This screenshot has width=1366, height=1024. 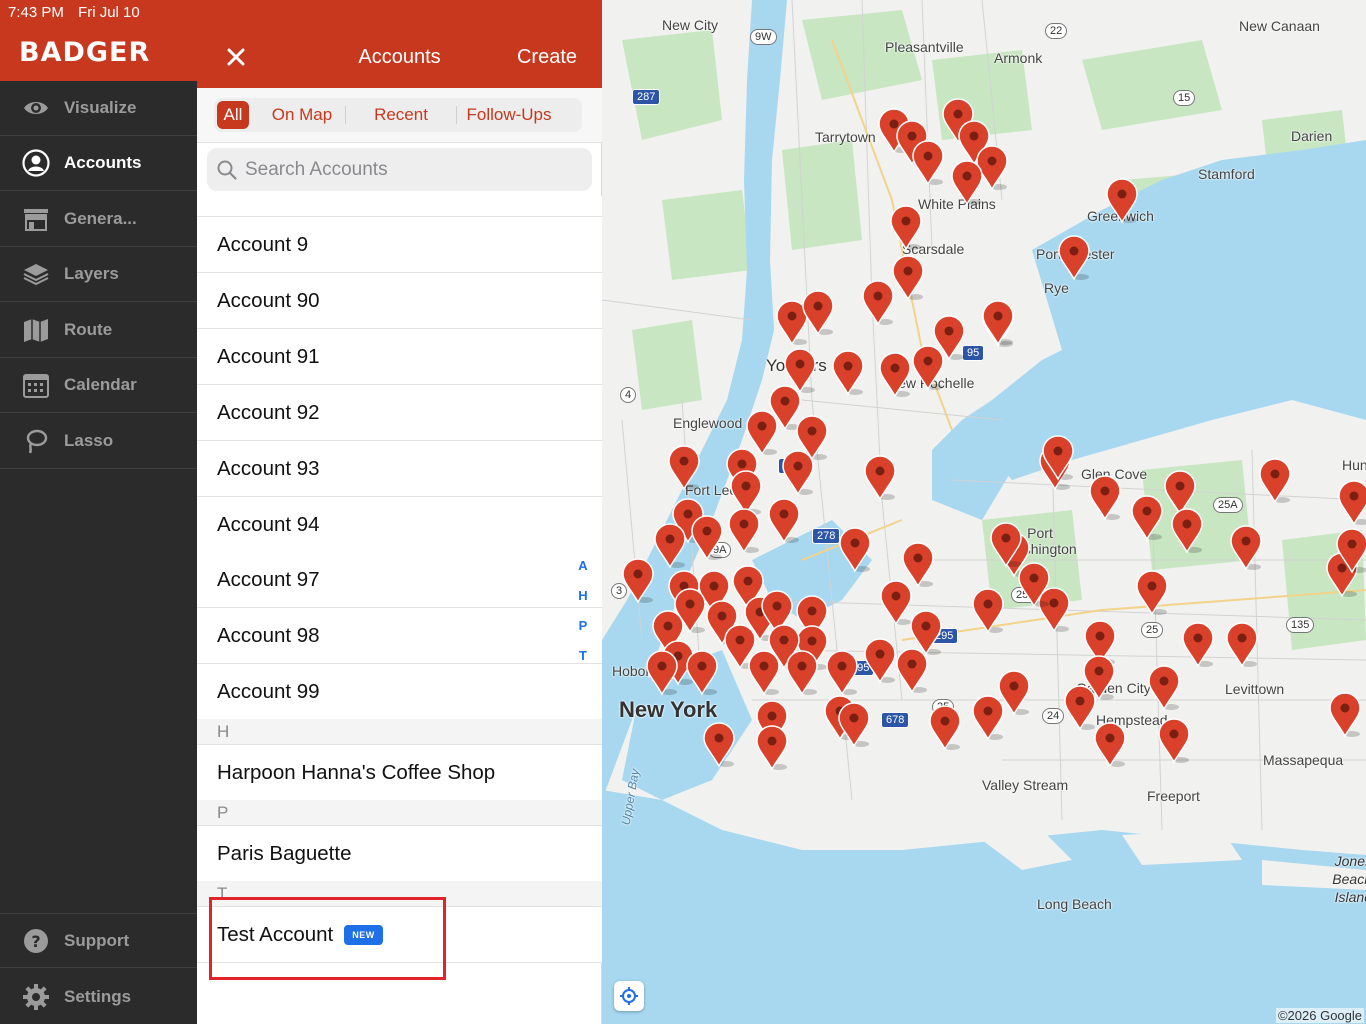 What do you see at coordinates (399, 773) in the screenshot?
I see `list-item: Harpoon Hanna's Coffee Shop` at bounding box center [399, 773].